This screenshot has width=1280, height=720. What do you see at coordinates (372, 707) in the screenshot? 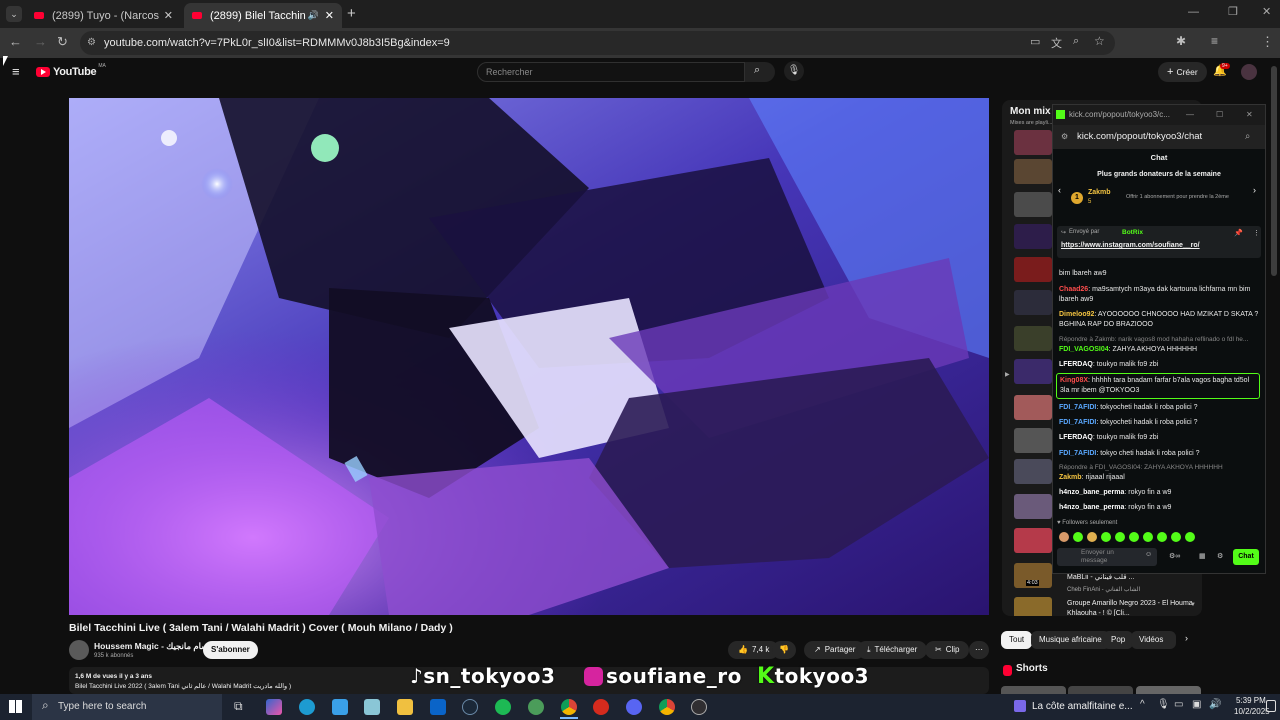
I see `notepad-icon` at bounding box center [372, 707].